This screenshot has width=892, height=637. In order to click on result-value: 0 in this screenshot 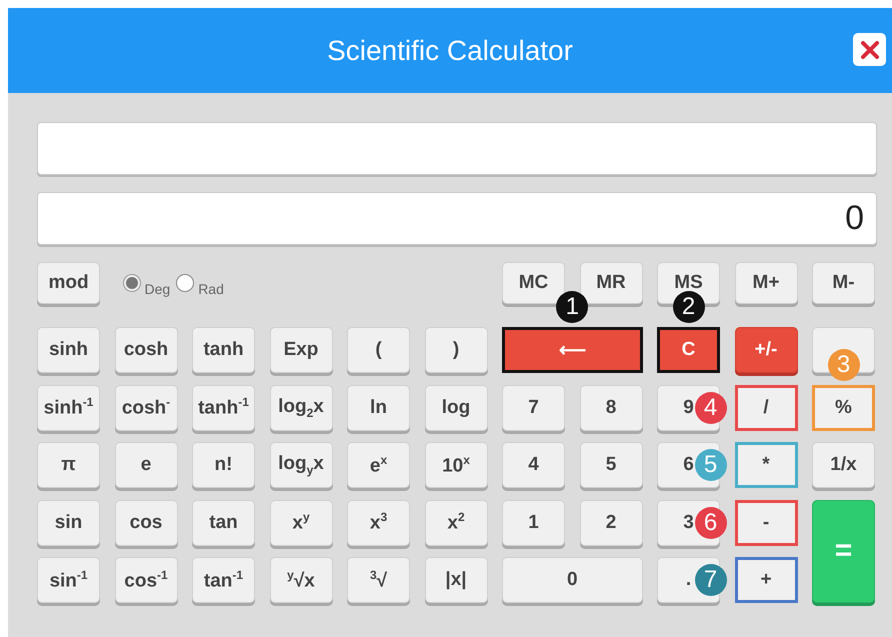, I will do `click(854, 218)`.